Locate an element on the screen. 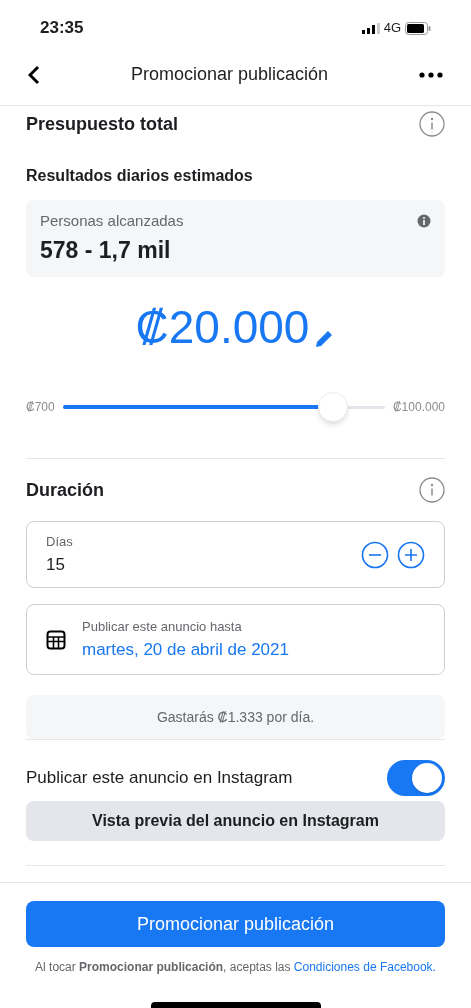  slider-max-label: ₡100.000 is located at coordinates (418, 407).